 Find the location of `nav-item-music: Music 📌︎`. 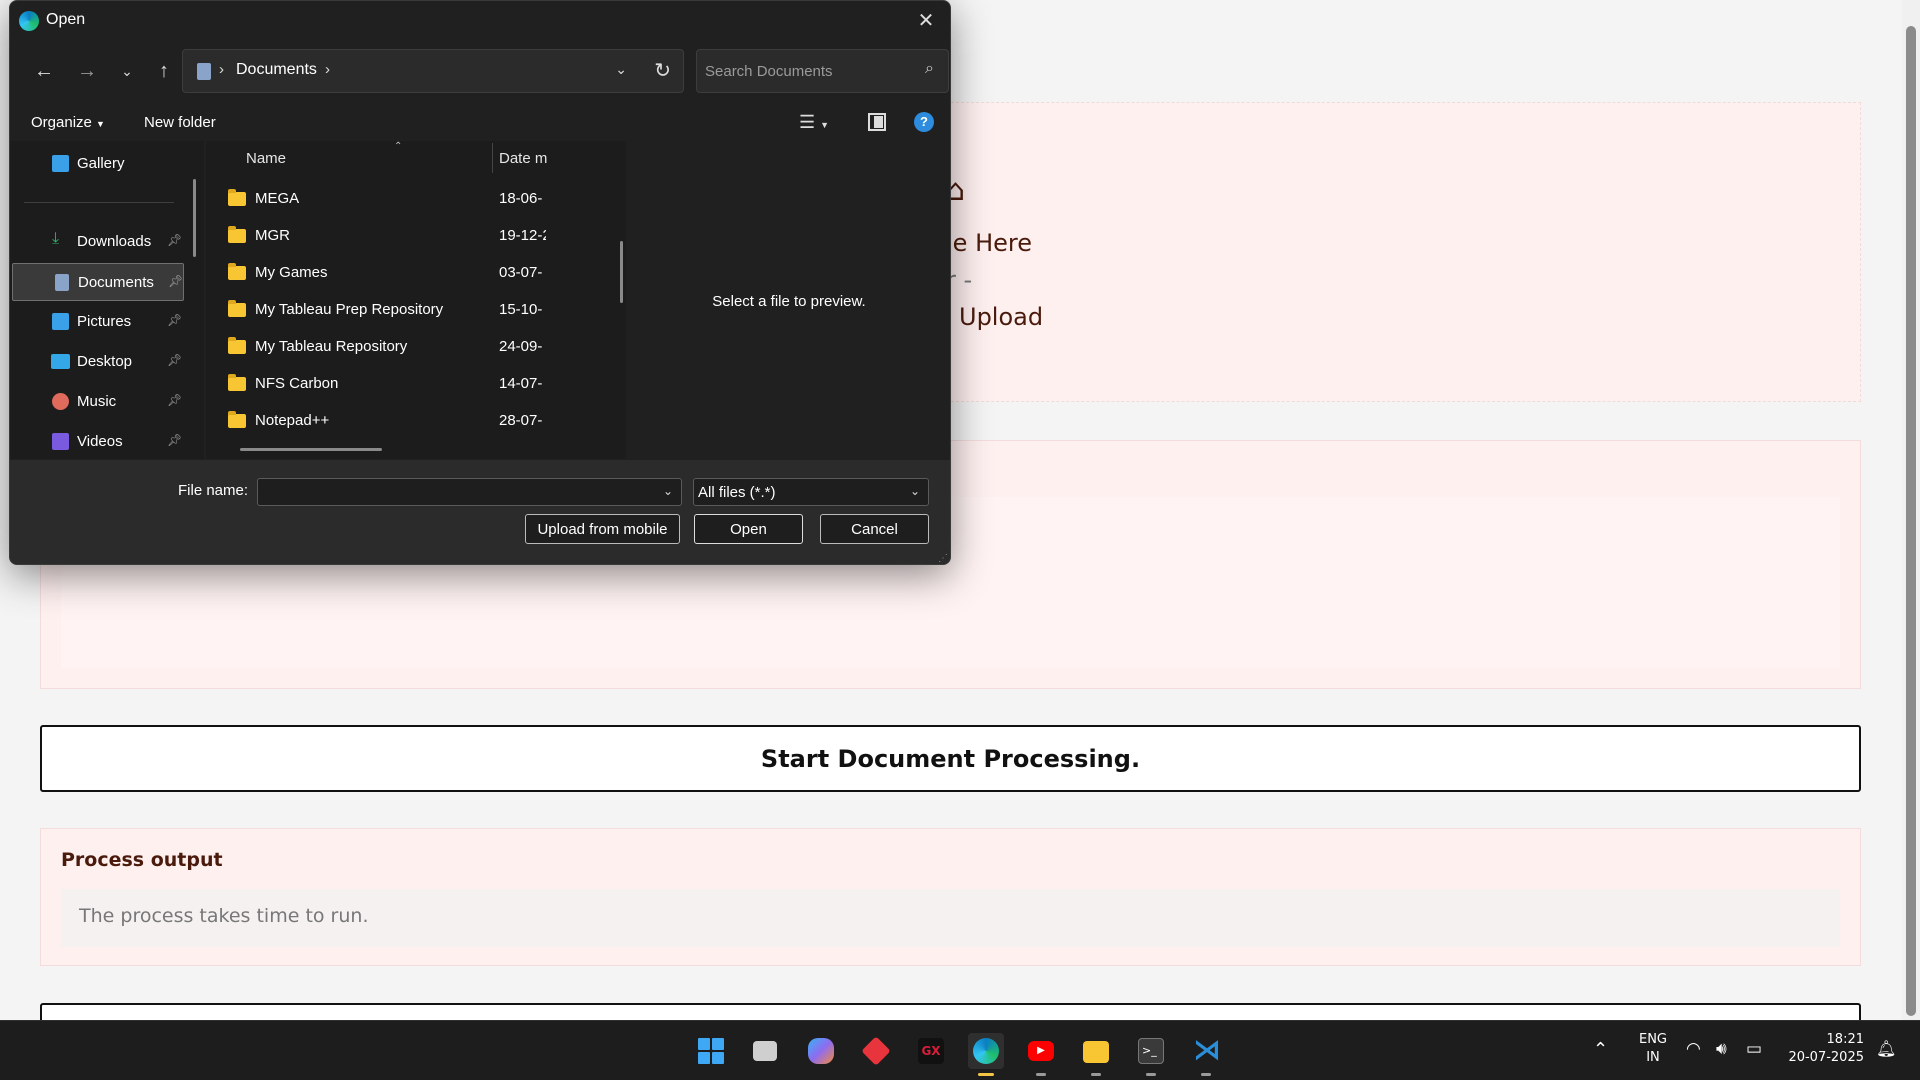

nav-item-music: Music 📌︎ is located at coordinates (98, 402).